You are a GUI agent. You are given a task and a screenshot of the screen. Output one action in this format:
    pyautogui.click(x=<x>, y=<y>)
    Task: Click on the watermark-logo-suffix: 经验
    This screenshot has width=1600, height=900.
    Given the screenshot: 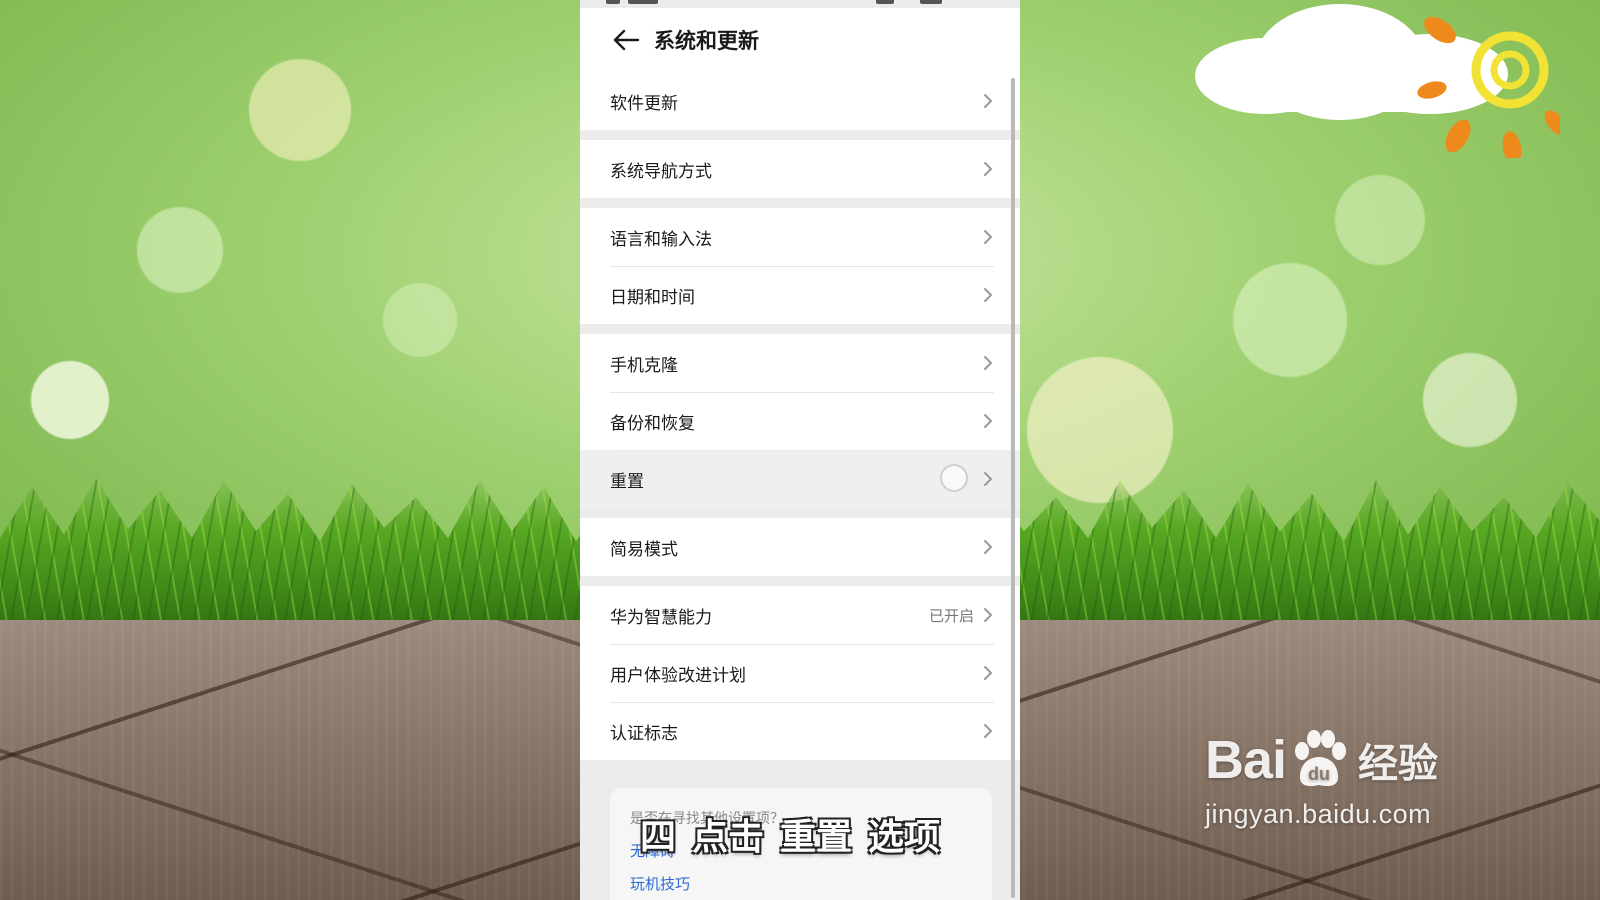 What is the action you would take?
    pyautogui.click(x=1398, y=764)
    